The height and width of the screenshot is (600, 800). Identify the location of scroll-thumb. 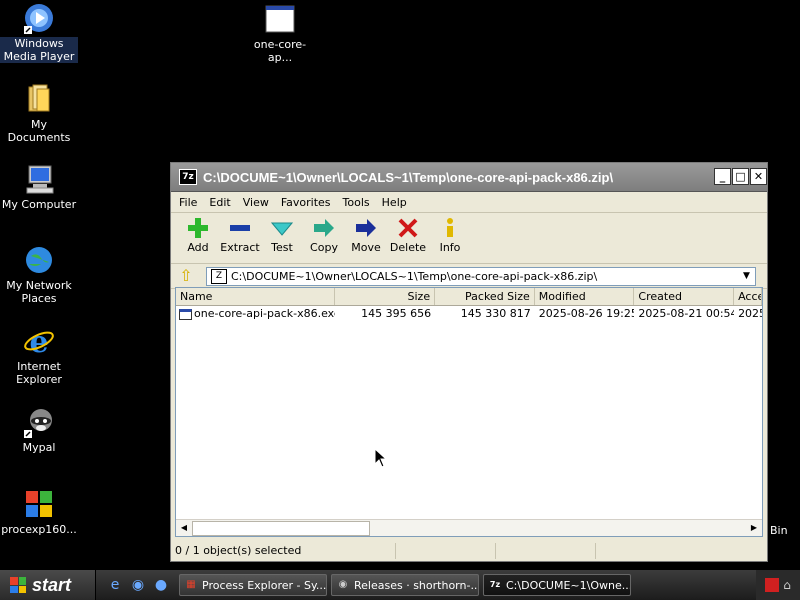
(281, 528).